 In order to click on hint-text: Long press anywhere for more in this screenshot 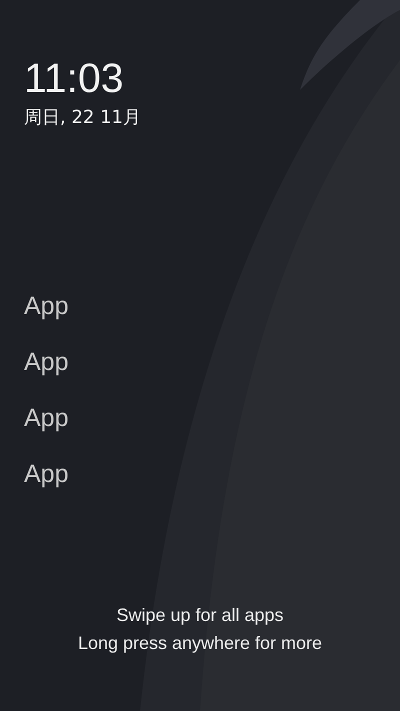, I will do `click(200, 643)`.